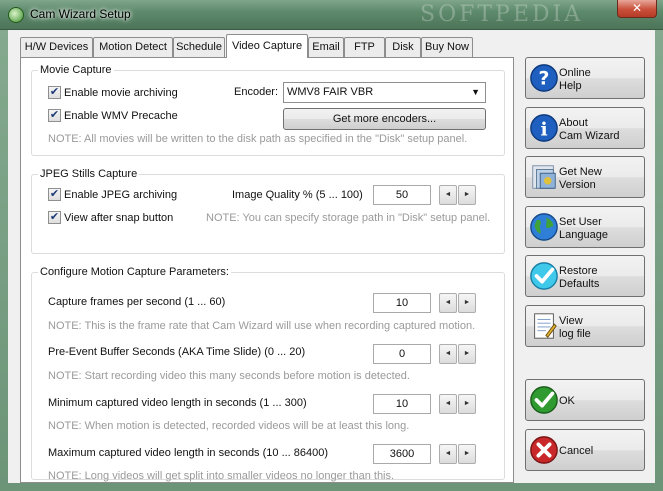 Image resolution: width=663 pixels, height=491 pixels. I want to click on pre-event-spinner: ◄ ►, so click(458, 354).